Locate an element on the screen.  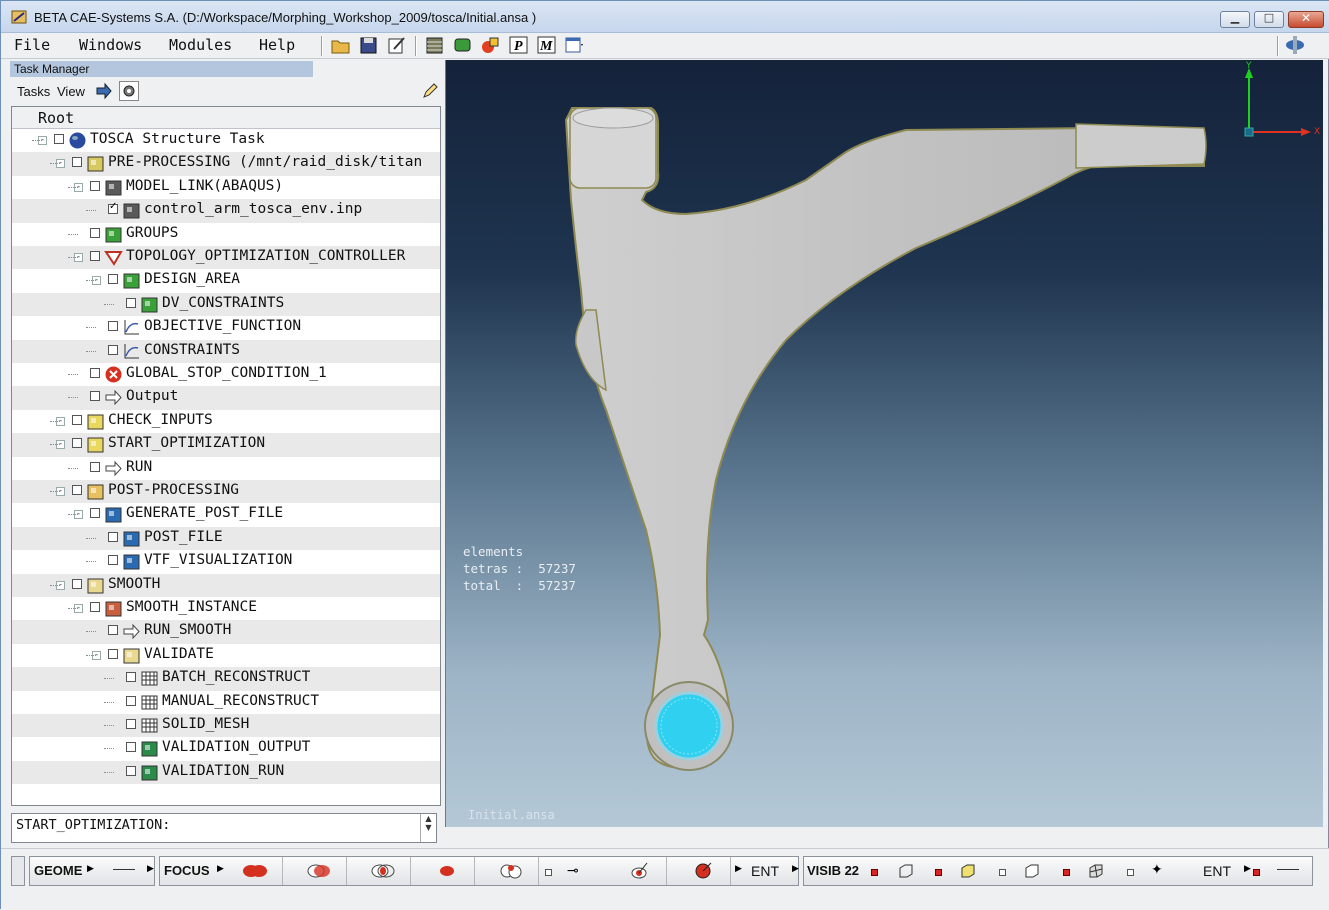
focus-show-button is located at coordinates (255, 871).